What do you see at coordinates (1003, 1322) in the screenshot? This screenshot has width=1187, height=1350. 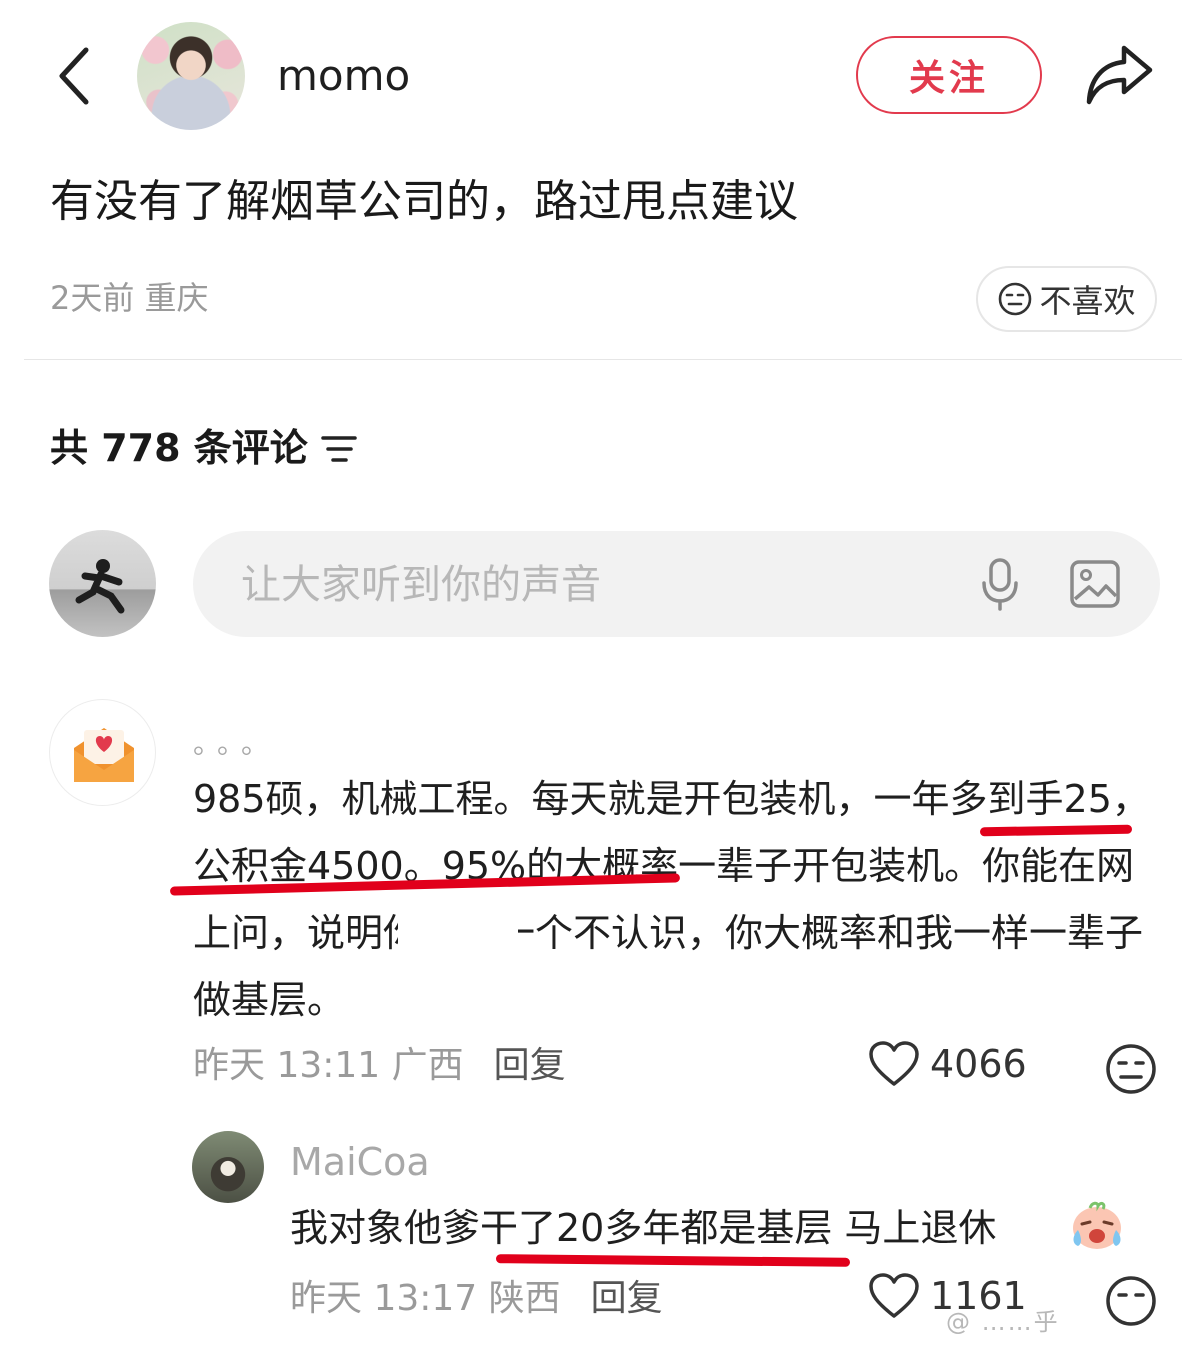 I see `watermark: @ ……乎` at bounding box center [1003, 1322].